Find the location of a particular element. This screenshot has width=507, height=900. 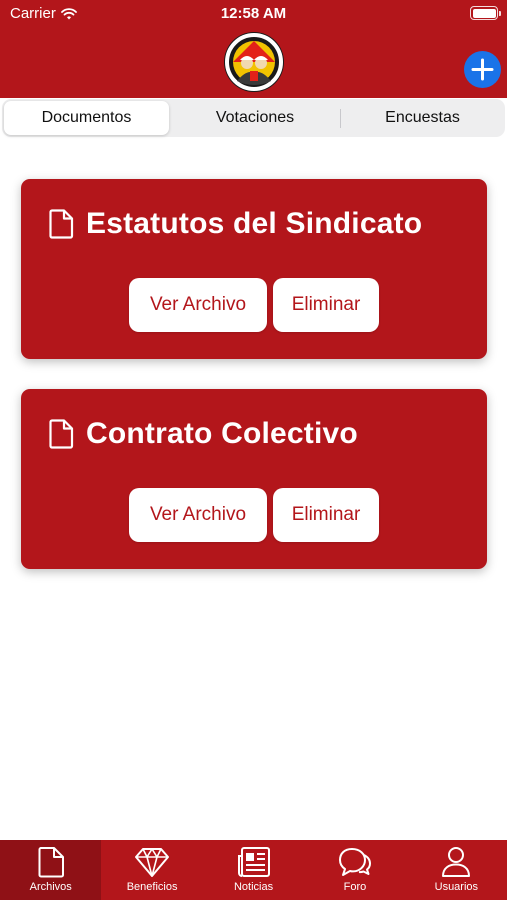

tab-label: Noticias is located at coordinates (253, 887).